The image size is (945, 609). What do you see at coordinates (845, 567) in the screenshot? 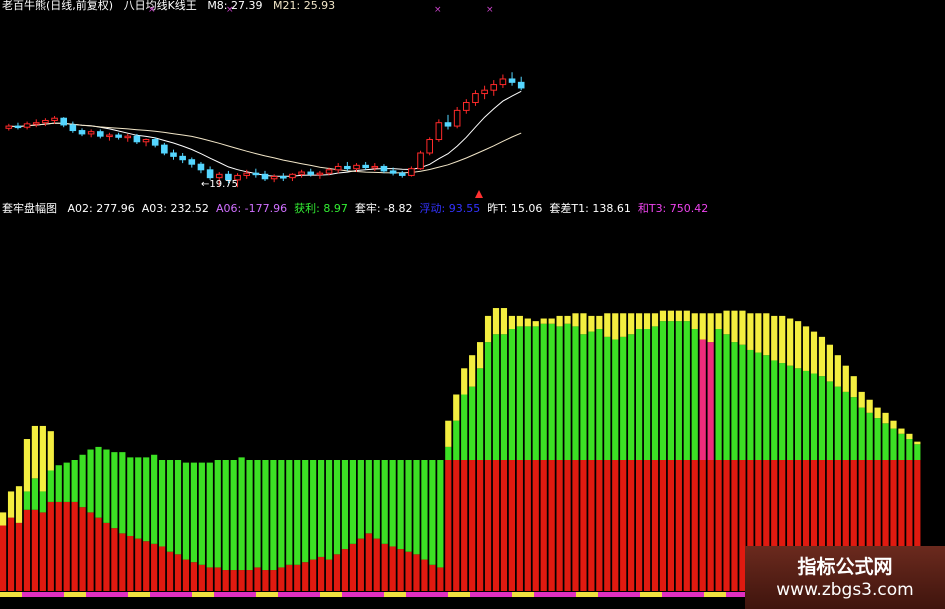
I see `watermark-title: 指标公式网` at bounding box center [845, 567].